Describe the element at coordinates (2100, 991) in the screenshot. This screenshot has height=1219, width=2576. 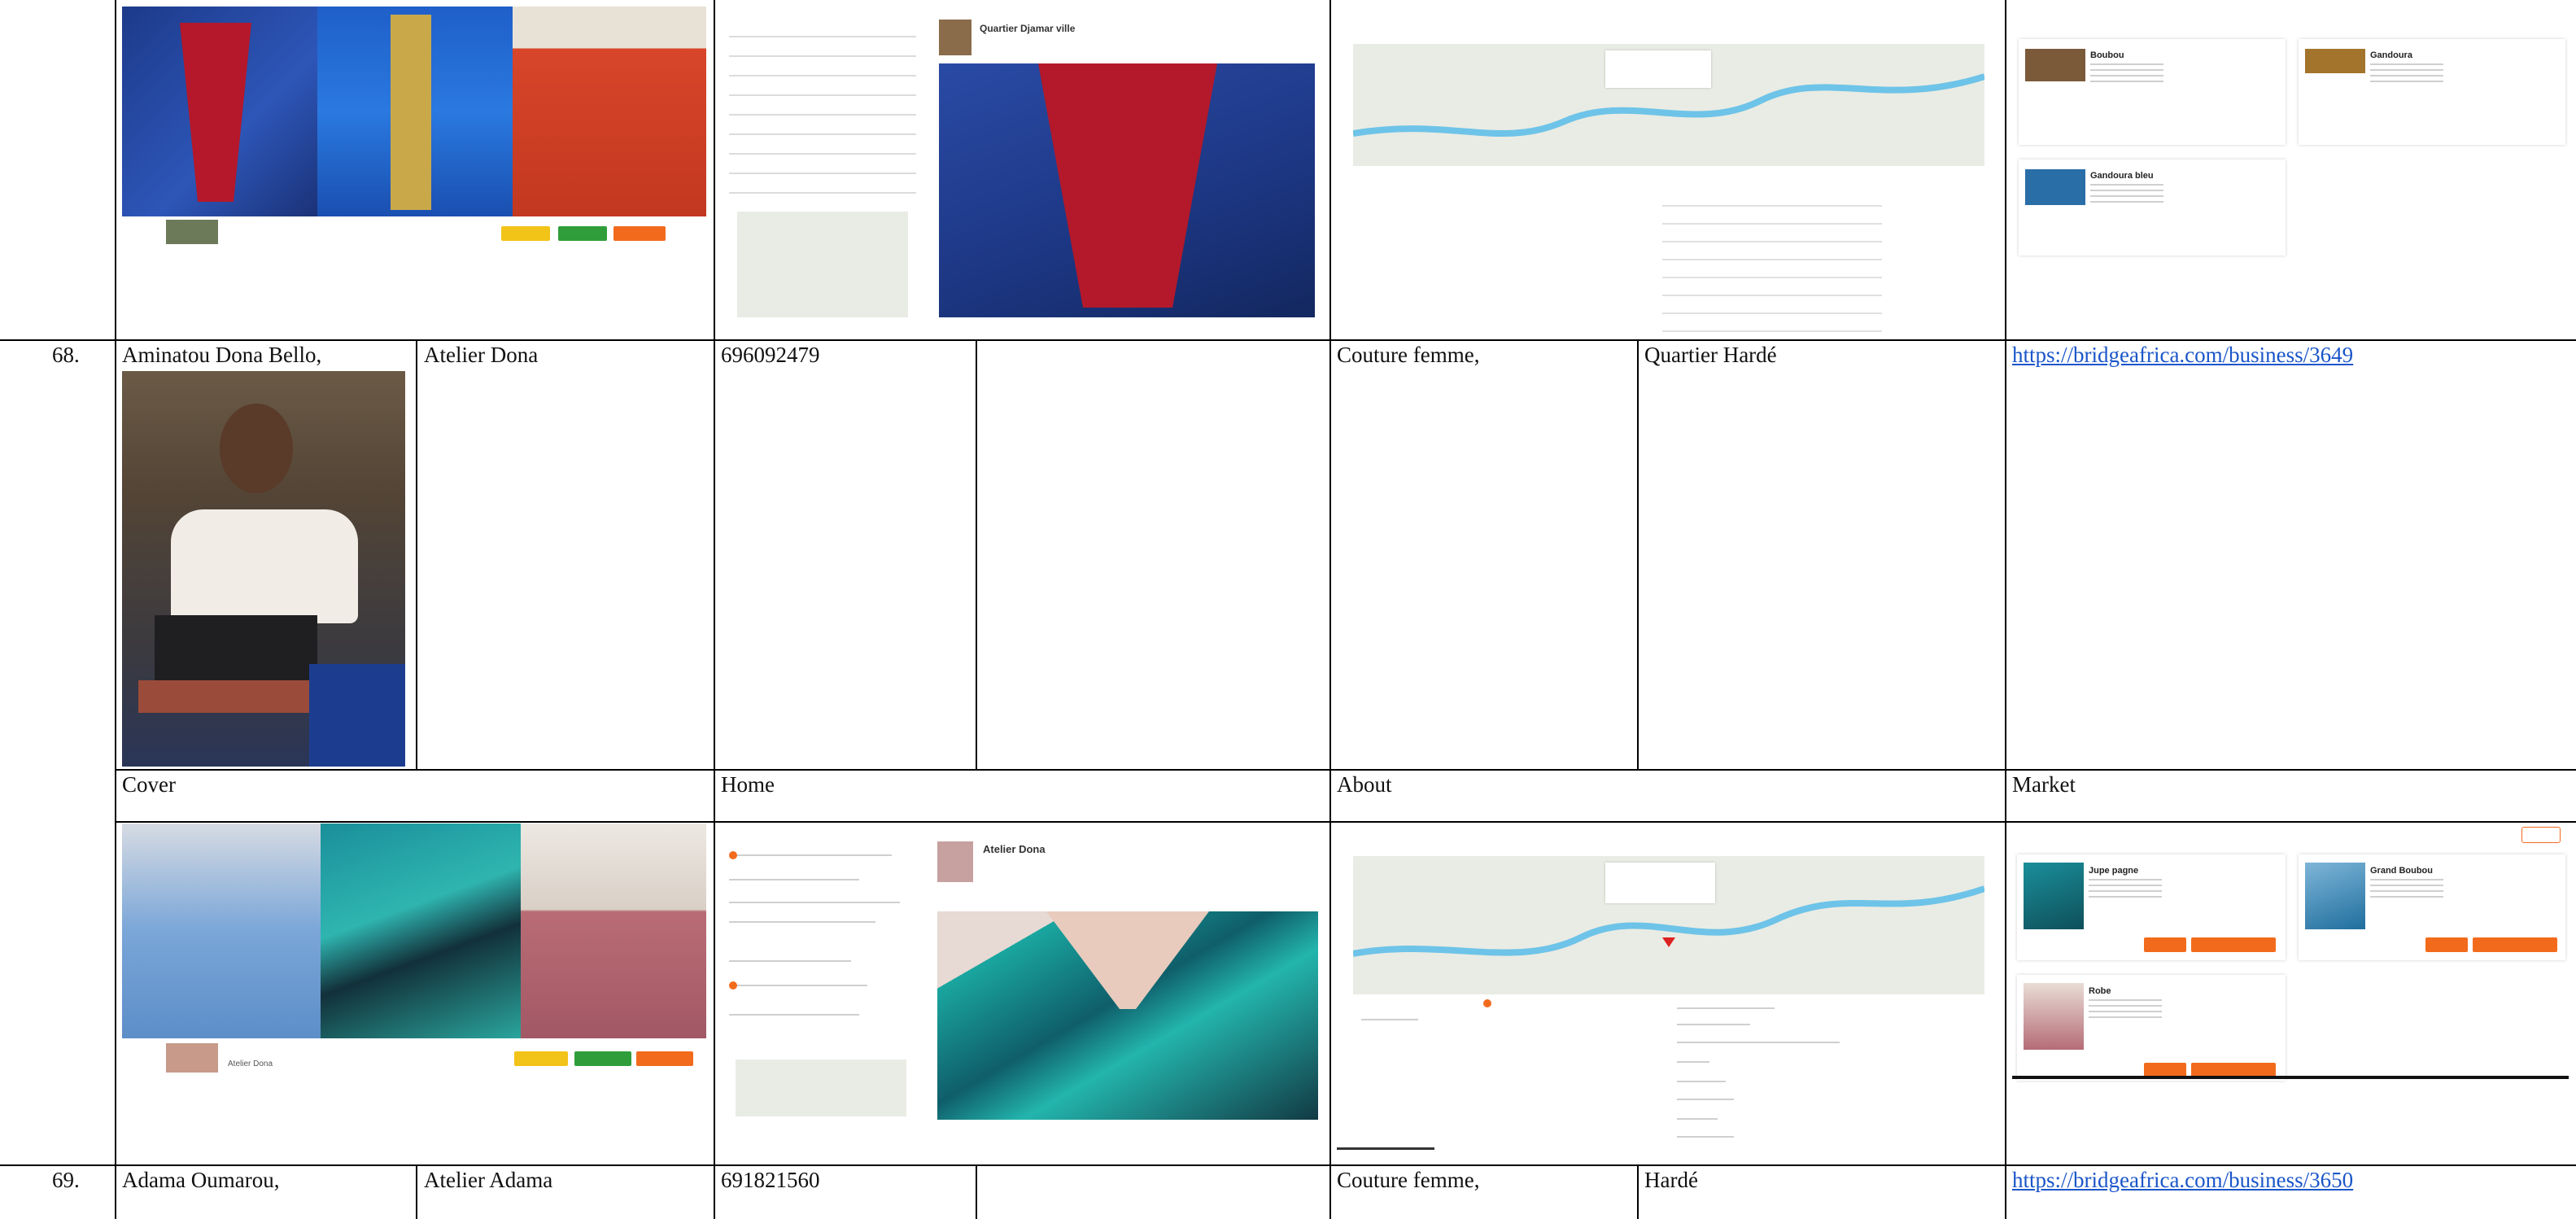
I see `row-68-market-item-3: Robe` at that location.